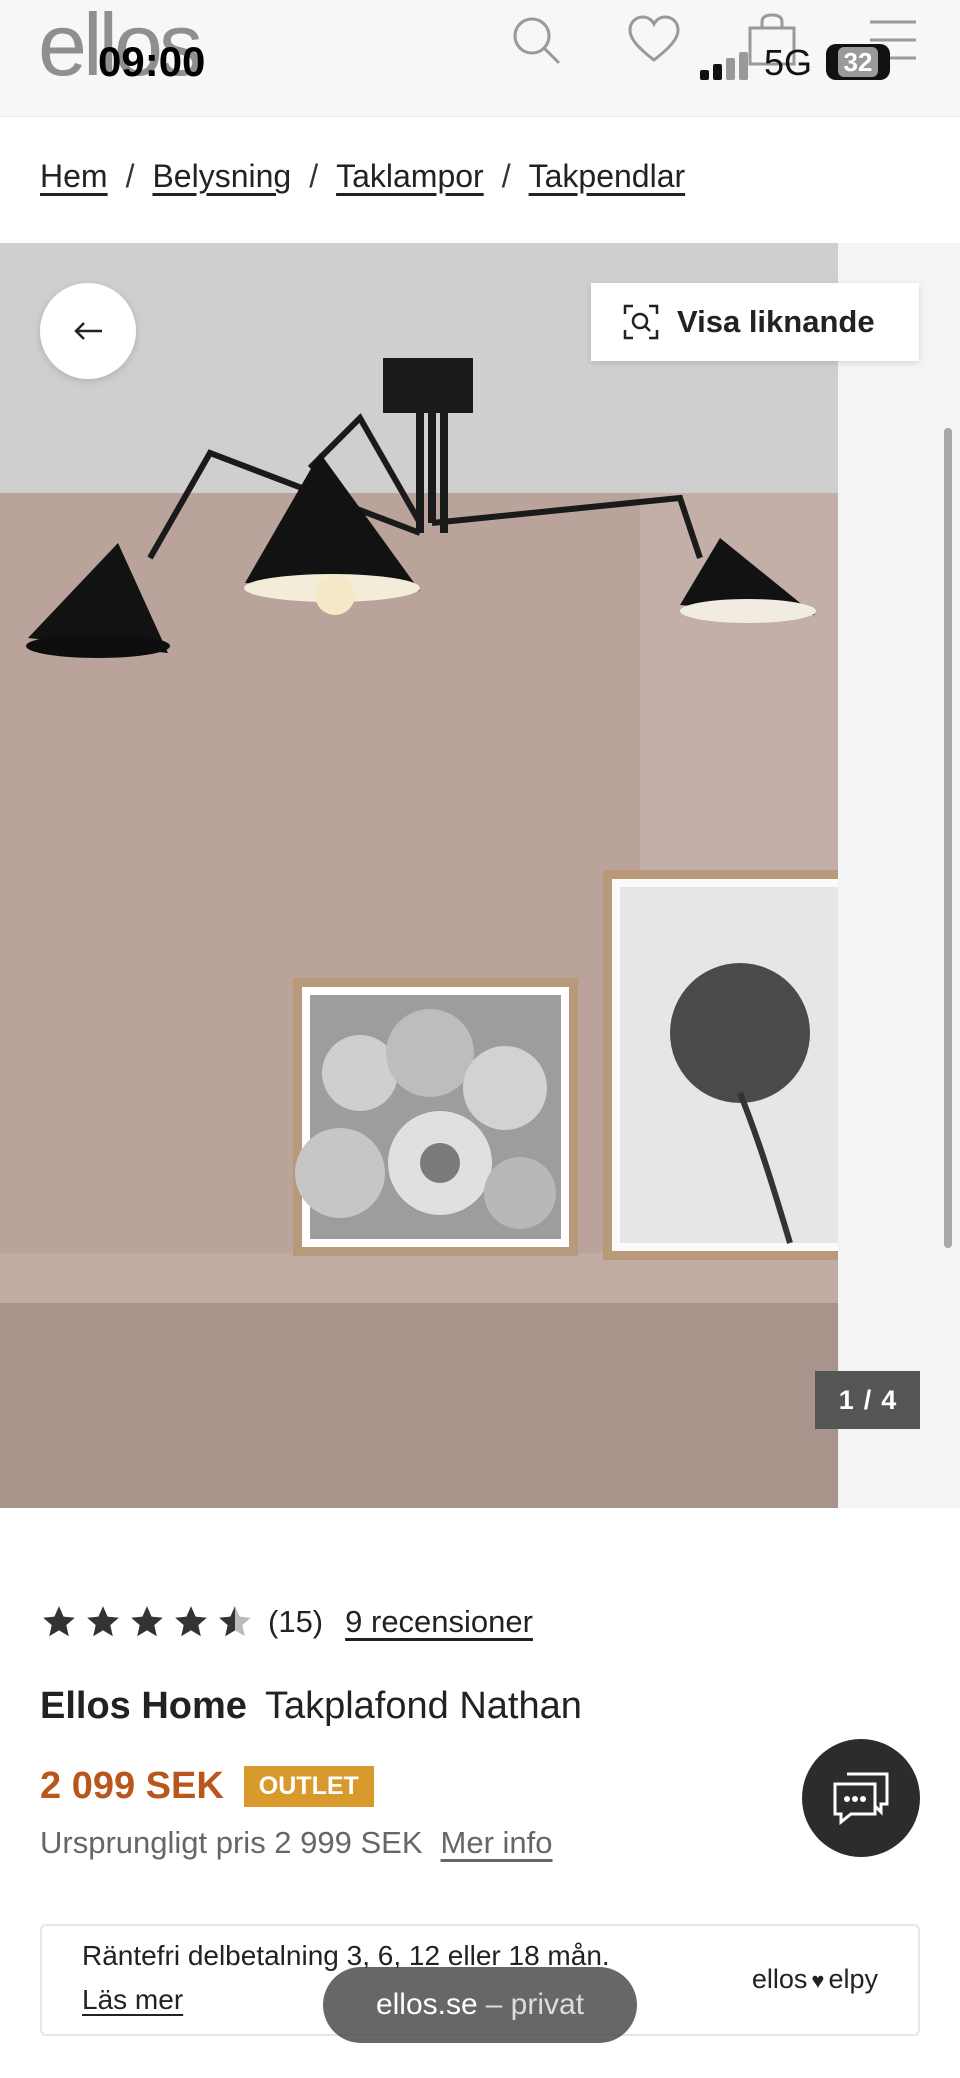  I want to click on original-price: Ursprungligt pris 2 999 SEK, so click(231, 1842).